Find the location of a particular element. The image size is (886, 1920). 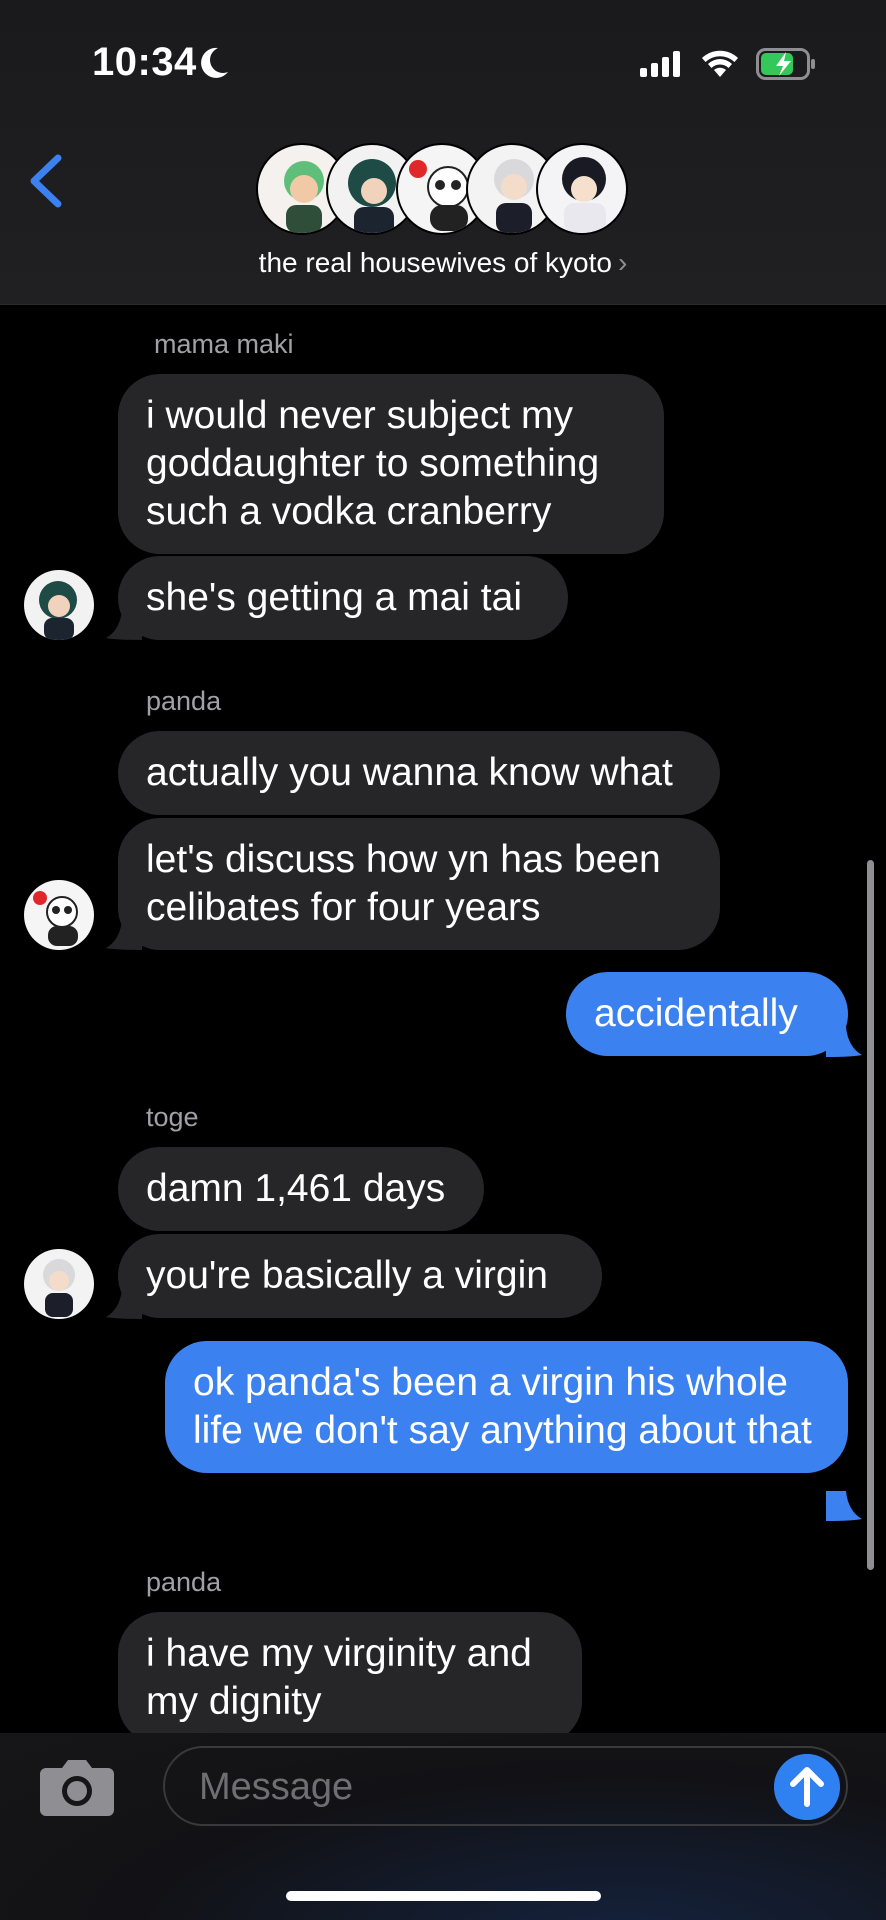

sender-name: toge is located at coordinates (172, 1117).